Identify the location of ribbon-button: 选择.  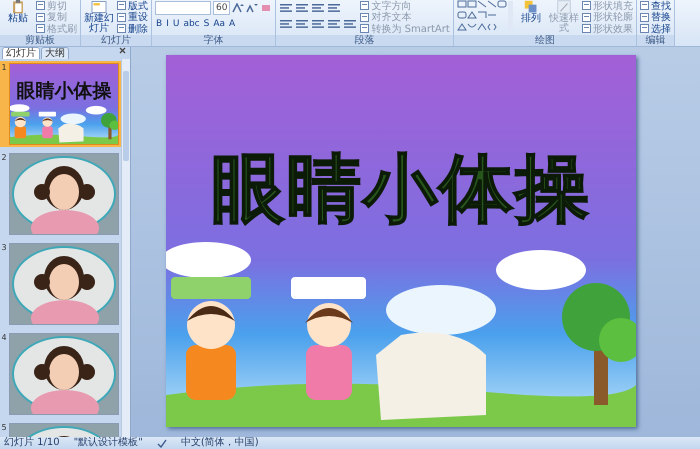
(655, 28).